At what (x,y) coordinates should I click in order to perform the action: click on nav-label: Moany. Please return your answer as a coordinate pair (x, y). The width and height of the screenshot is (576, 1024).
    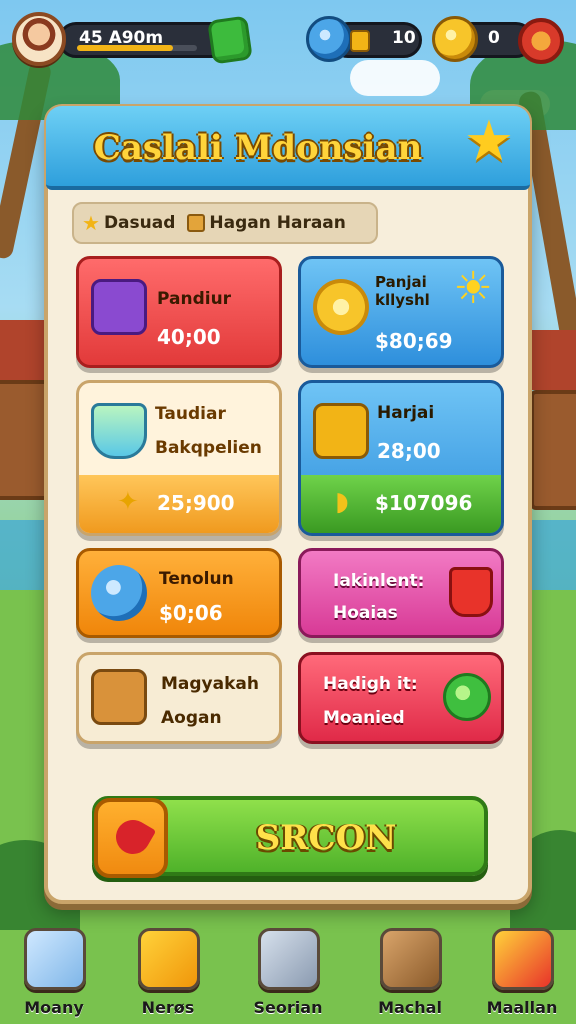
    Looking at the image, I should click on (54, 1007).